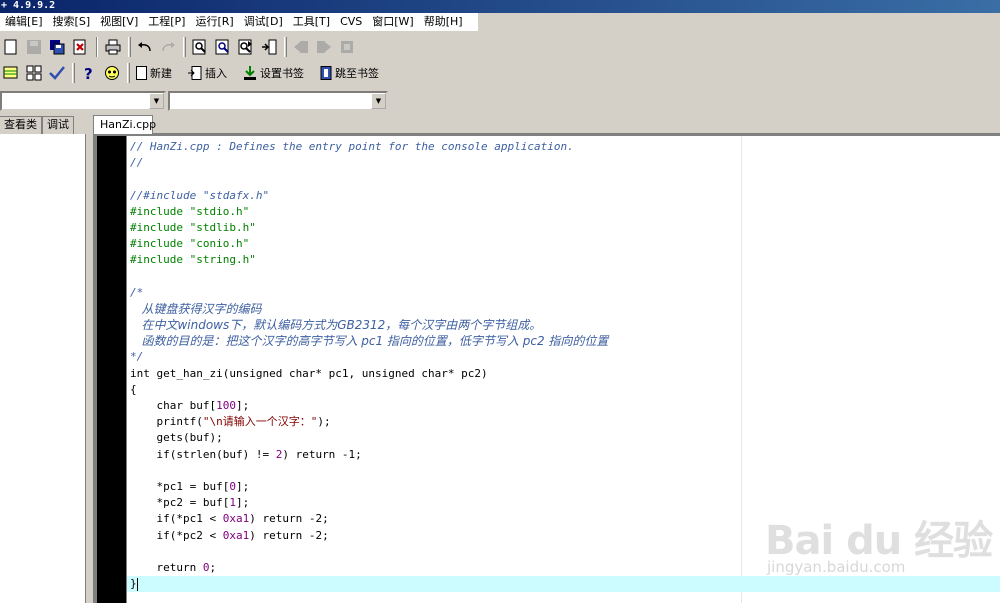 This screenshot has width=1000, height=603. What do you see at coordinates (190, 244) in the screenshot?
I see `code-line: #include "conio.h"` at bounding box center [190, 244].